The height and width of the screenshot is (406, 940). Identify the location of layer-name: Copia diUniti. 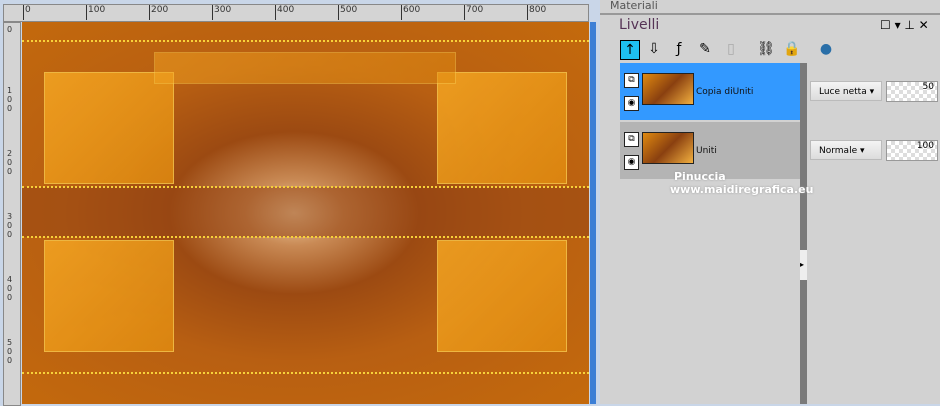
(725, 92).